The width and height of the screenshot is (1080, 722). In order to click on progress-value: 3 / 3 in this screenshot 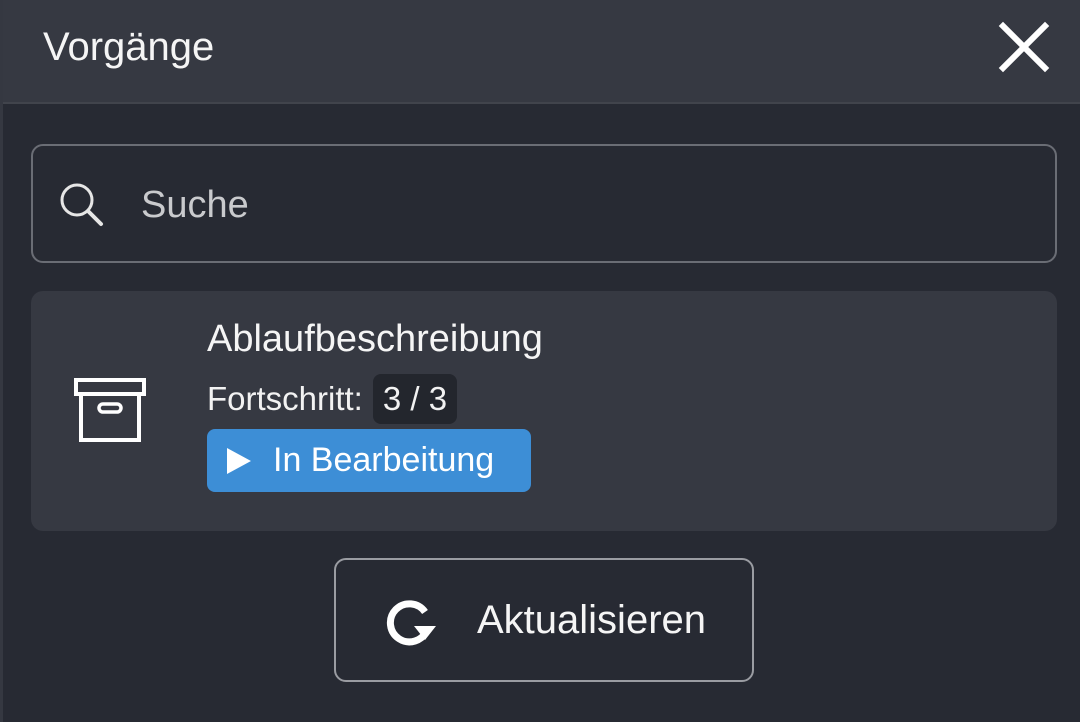, I will do `click(415, 399)`.